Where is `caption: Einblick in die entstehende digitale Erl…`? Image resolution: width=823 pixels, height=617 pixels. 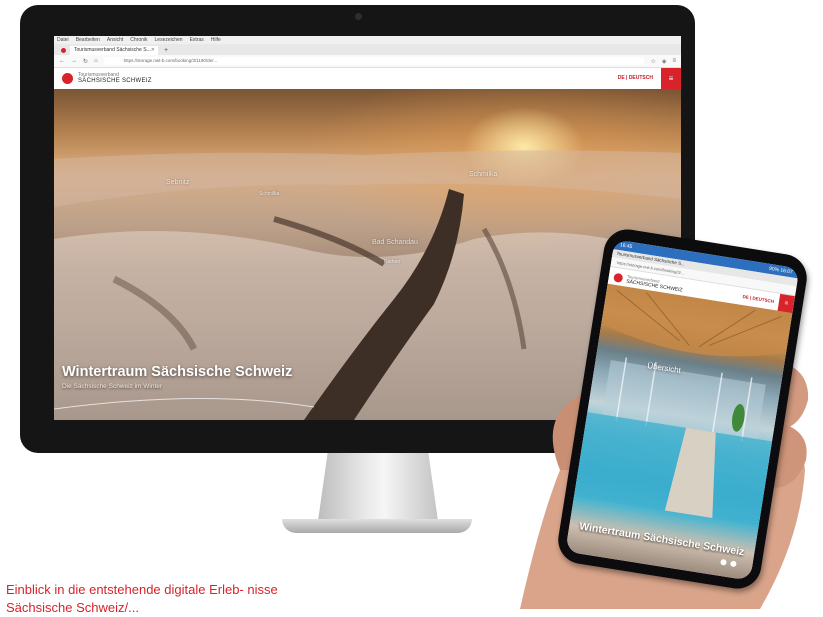
caption: Einblick in die entstehende digitale Erl… is located at coordinates (142, 598).